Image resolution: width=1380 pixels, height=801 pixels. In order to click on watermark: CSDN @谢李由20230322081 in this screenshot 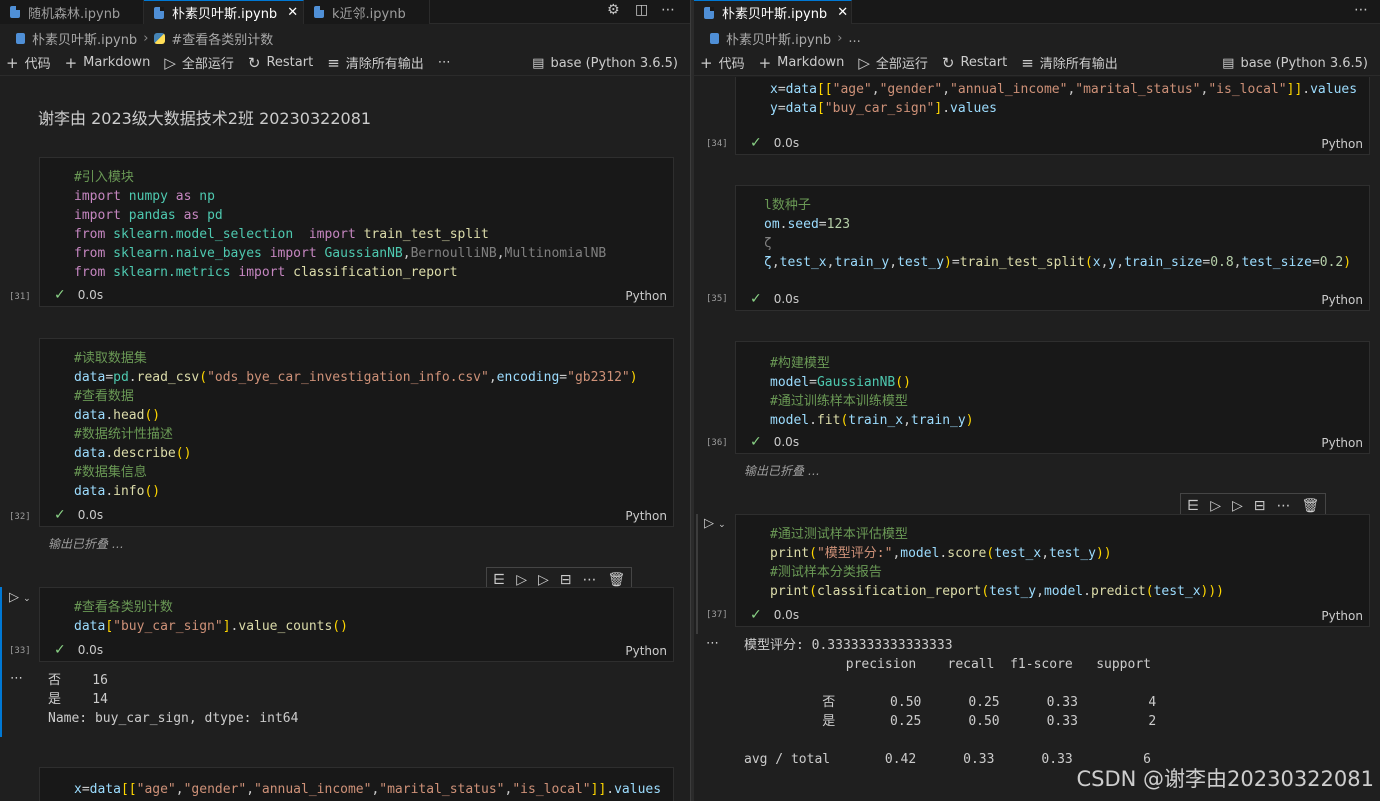, I will do `click(1225, 779)`.